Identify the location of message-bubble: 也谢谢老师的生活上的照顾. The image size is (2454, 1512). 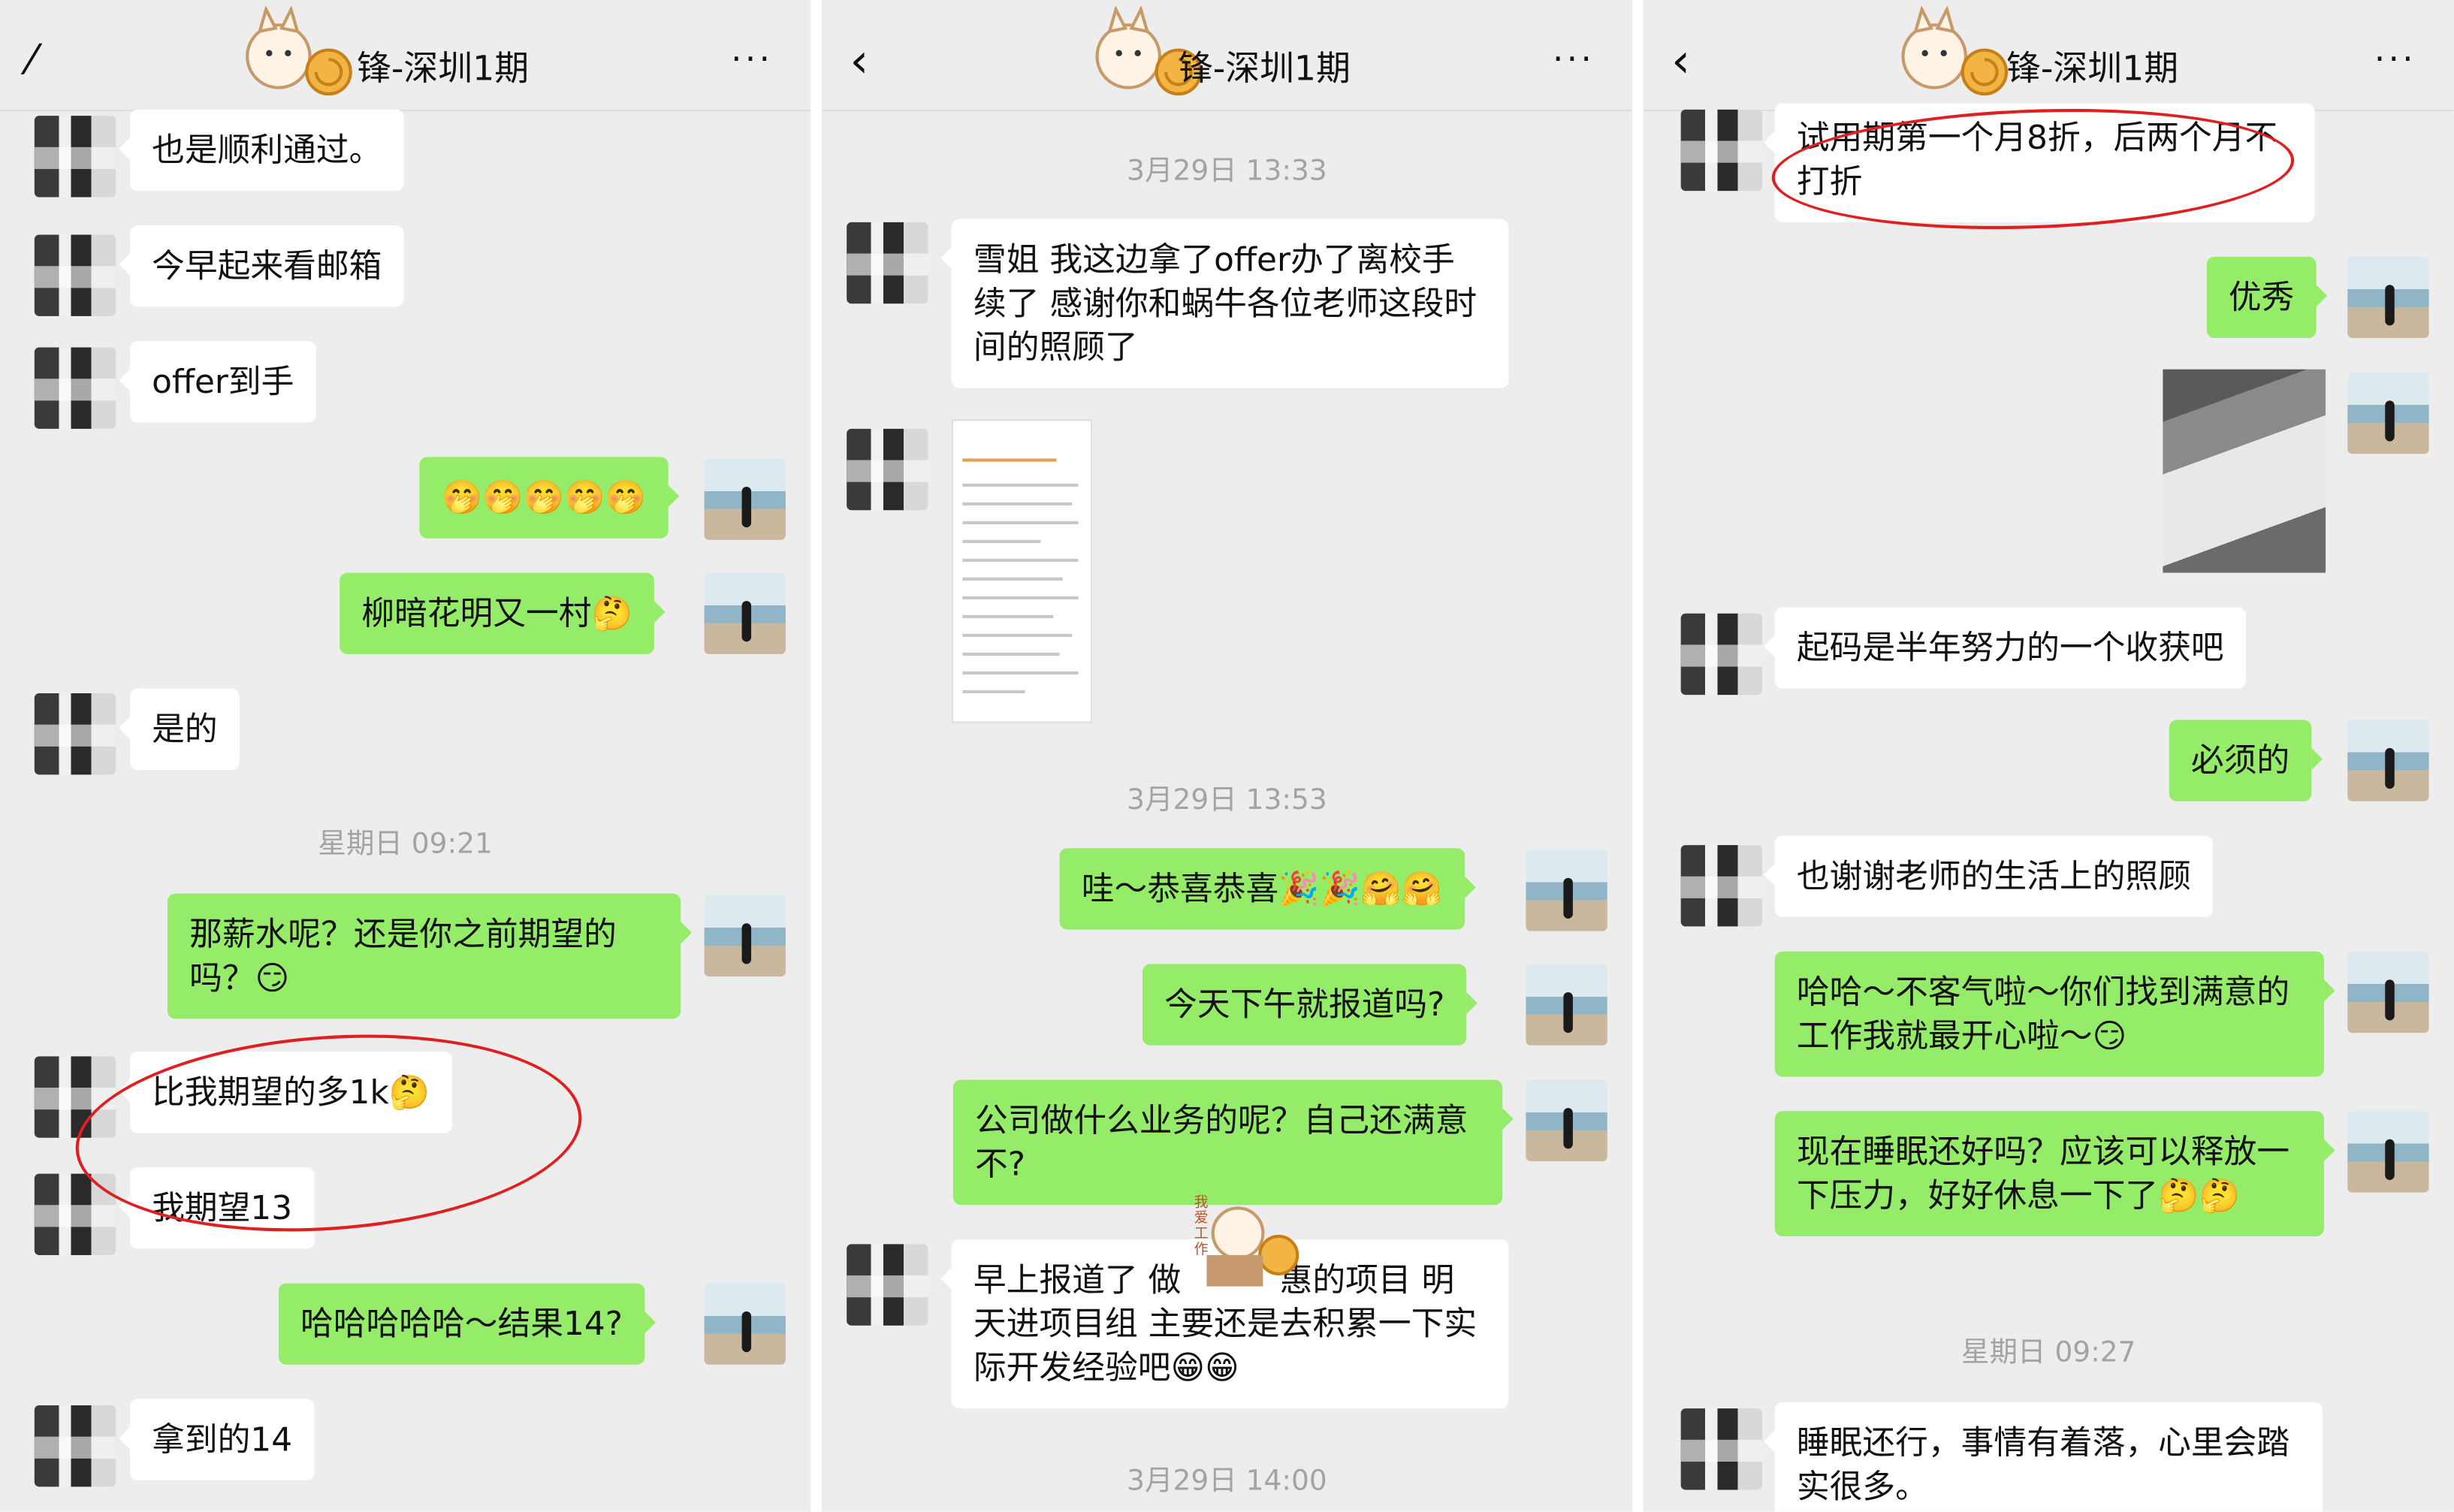
(1989, 876).